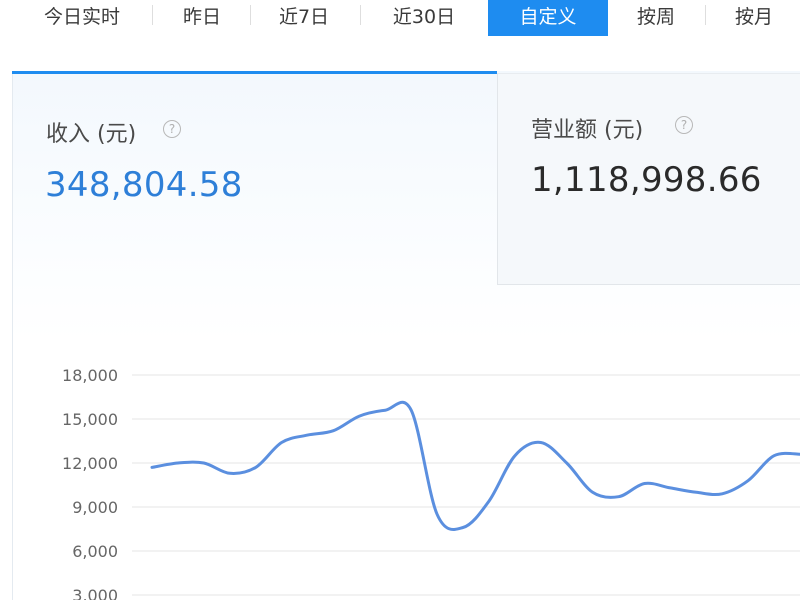 The image size is (800, 600). Describe the element at coordinates (90, 375) in the screenshot. I see `y-tick-label: 18,000` at that location.